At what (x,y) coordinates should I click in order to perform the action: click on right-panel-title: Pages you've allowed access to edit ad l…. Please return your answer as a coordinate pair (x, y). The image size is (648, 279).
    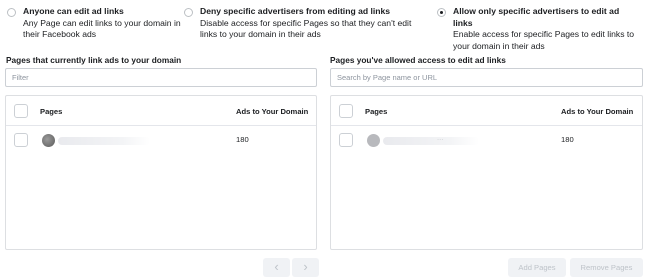
    Looking at the image, I should click on (418, 60).